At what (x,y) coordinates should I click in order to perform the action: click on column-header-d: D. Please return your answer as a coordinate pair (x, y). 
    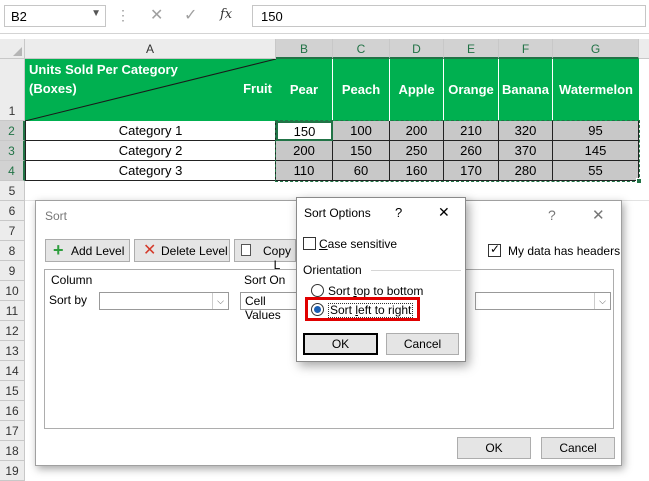
    Looking at the image, I should click on (417, 49).